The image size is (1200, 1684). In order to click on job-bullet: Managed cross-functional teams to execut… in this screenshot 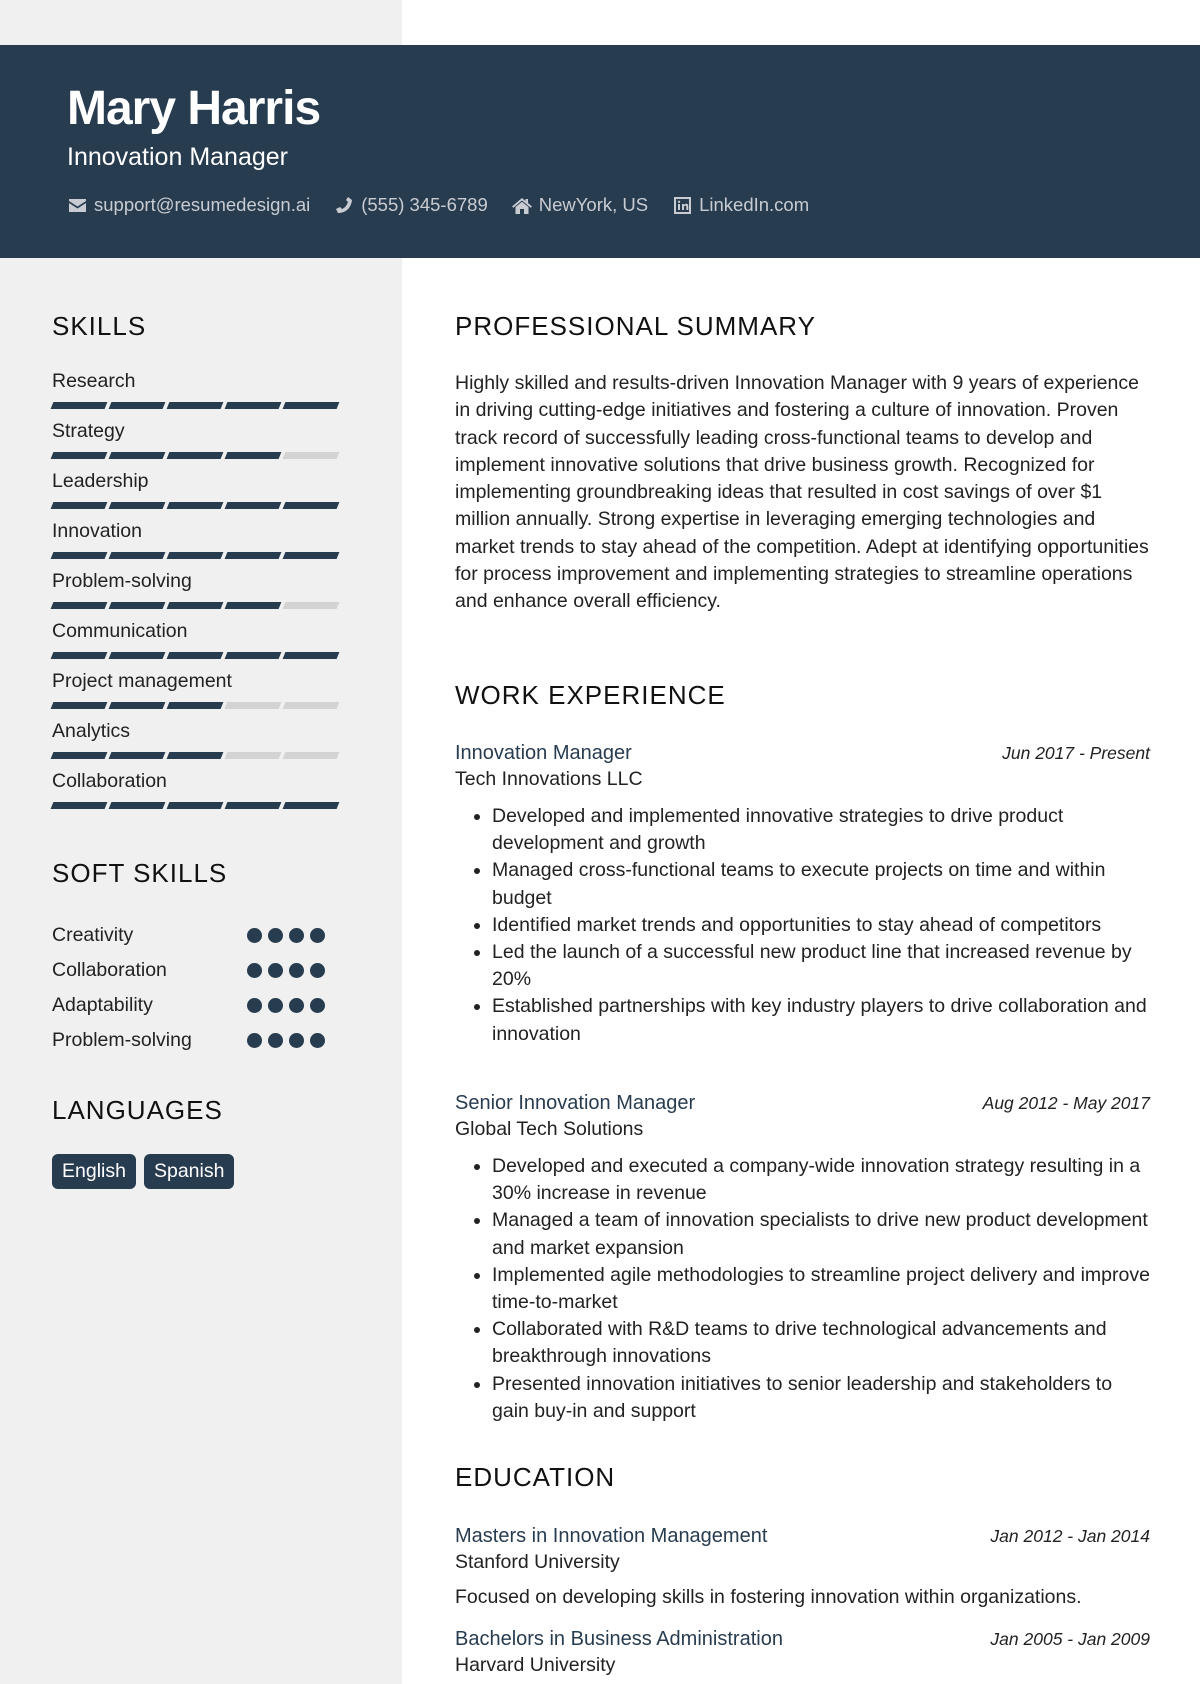, I will do `click(821, 884)`.